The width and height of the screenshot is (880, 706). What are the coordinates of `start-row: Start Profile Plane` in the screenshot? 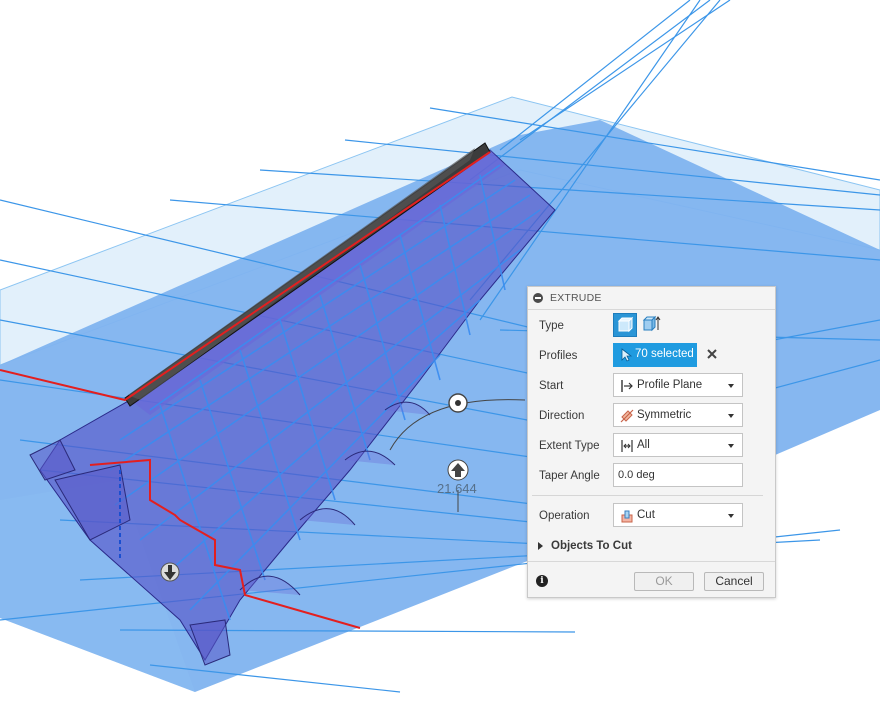 It's located at (651, 386).